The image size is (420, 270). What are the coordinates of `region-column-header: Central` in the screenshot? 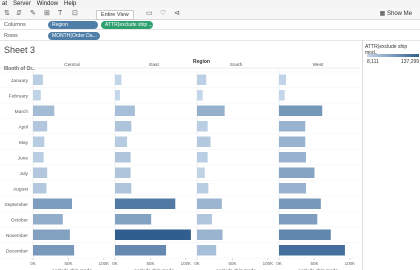 It's located at (71, 65).